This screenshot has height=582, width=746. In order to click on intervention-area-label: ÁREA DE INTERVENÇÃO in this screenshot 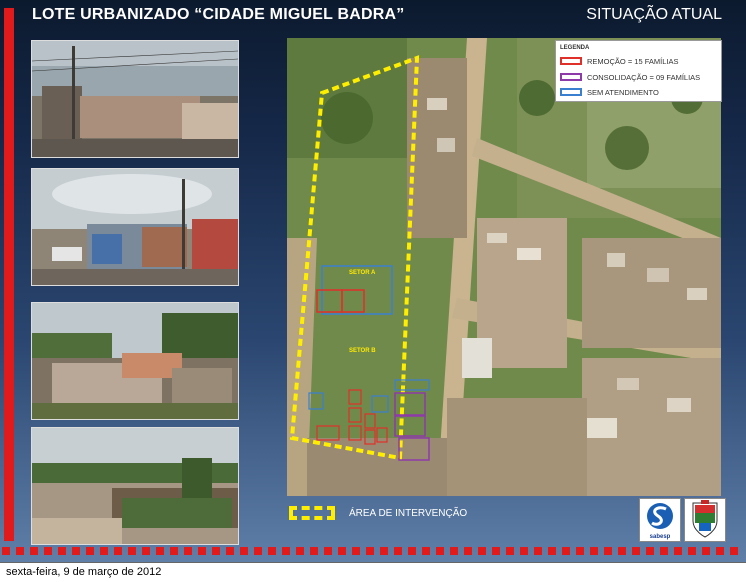, I will do `click(408, 513)`.